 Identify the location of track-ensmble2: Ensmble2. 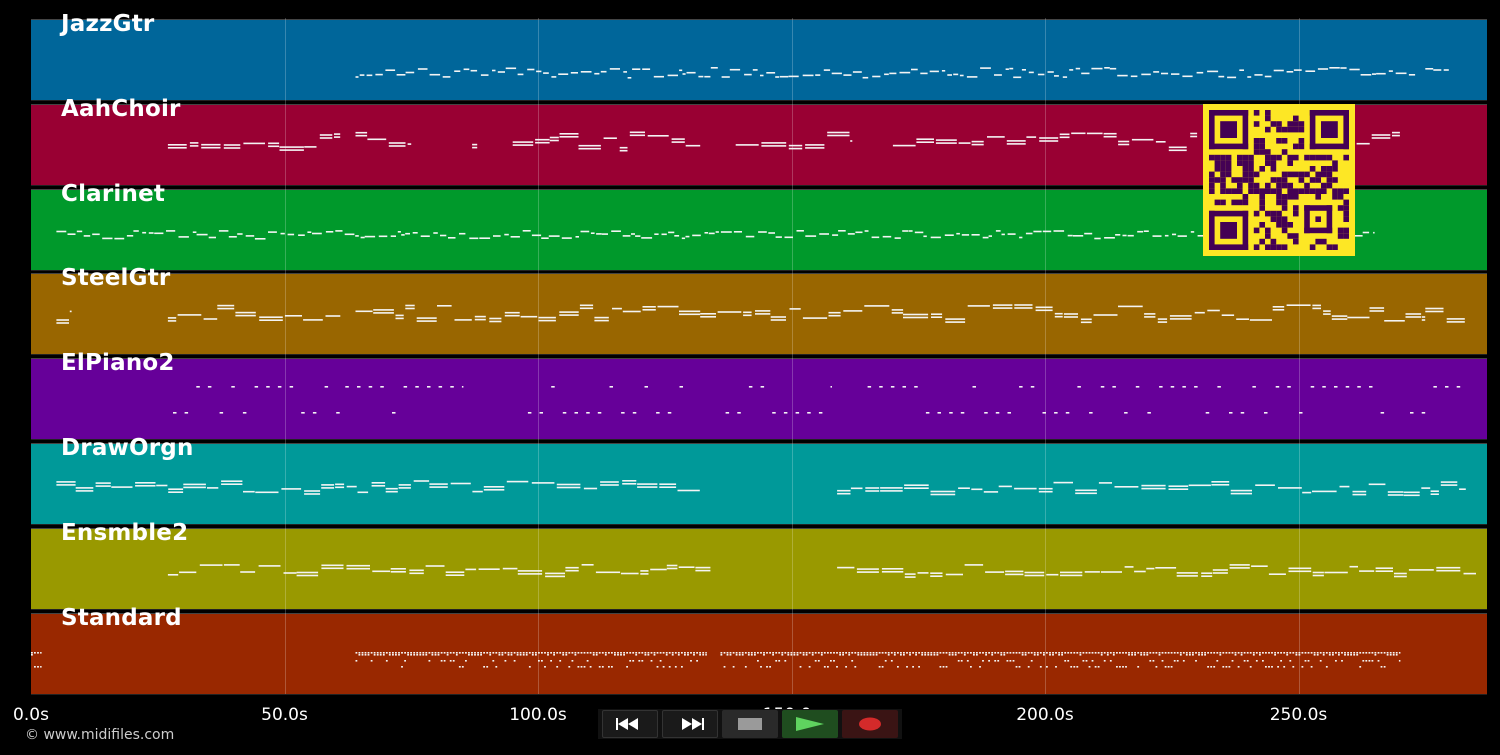
(759, 565).